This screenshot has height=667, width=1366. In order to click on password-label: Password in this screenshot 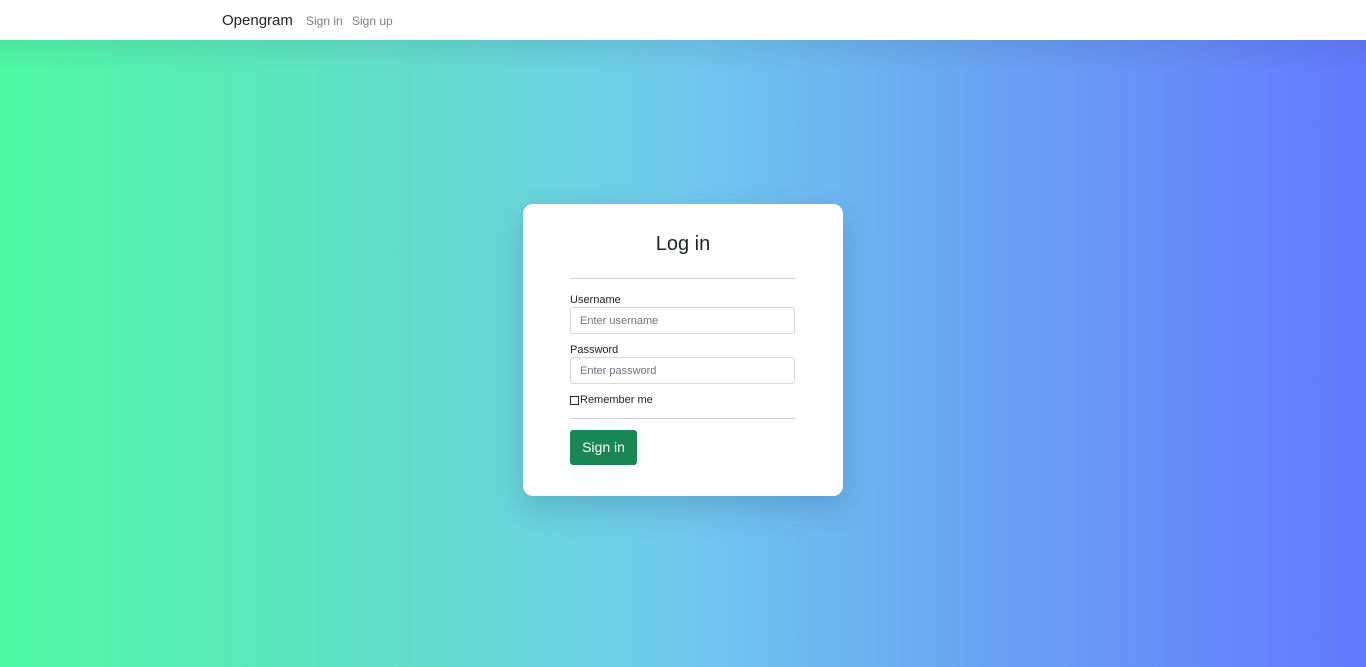, I will do `click(594, 350)`.